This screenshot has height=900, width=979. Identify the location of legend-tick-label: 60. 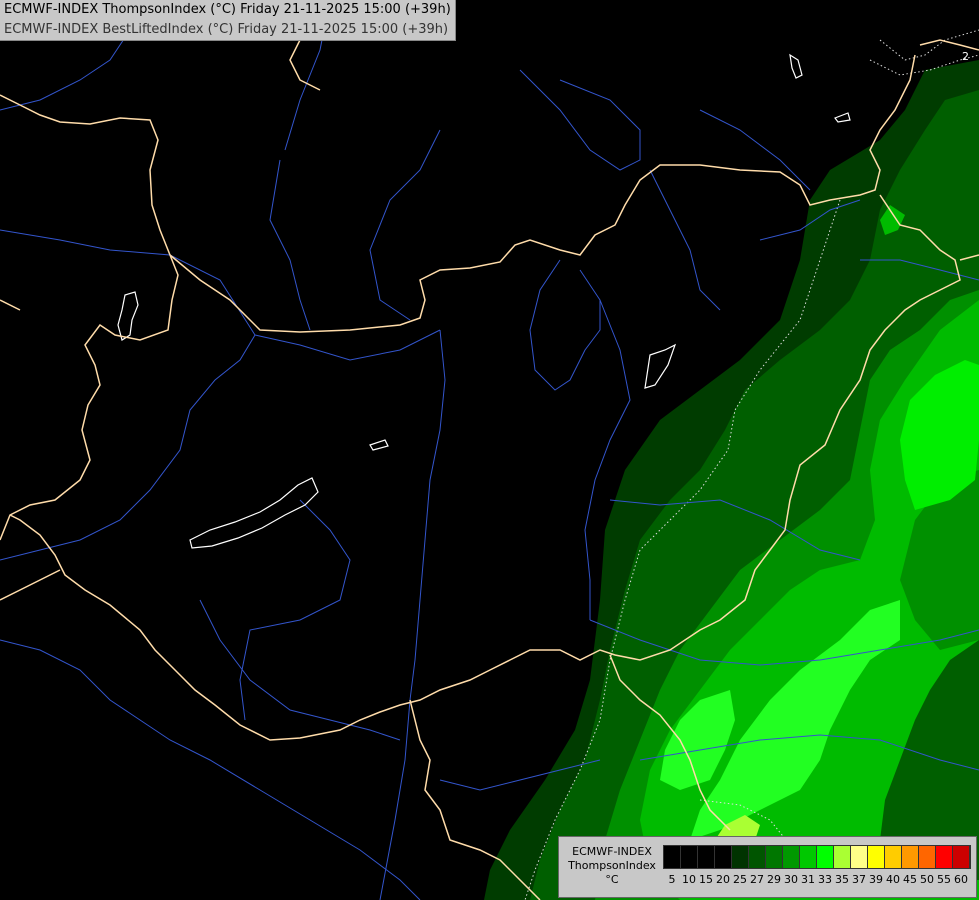
(961, 879).